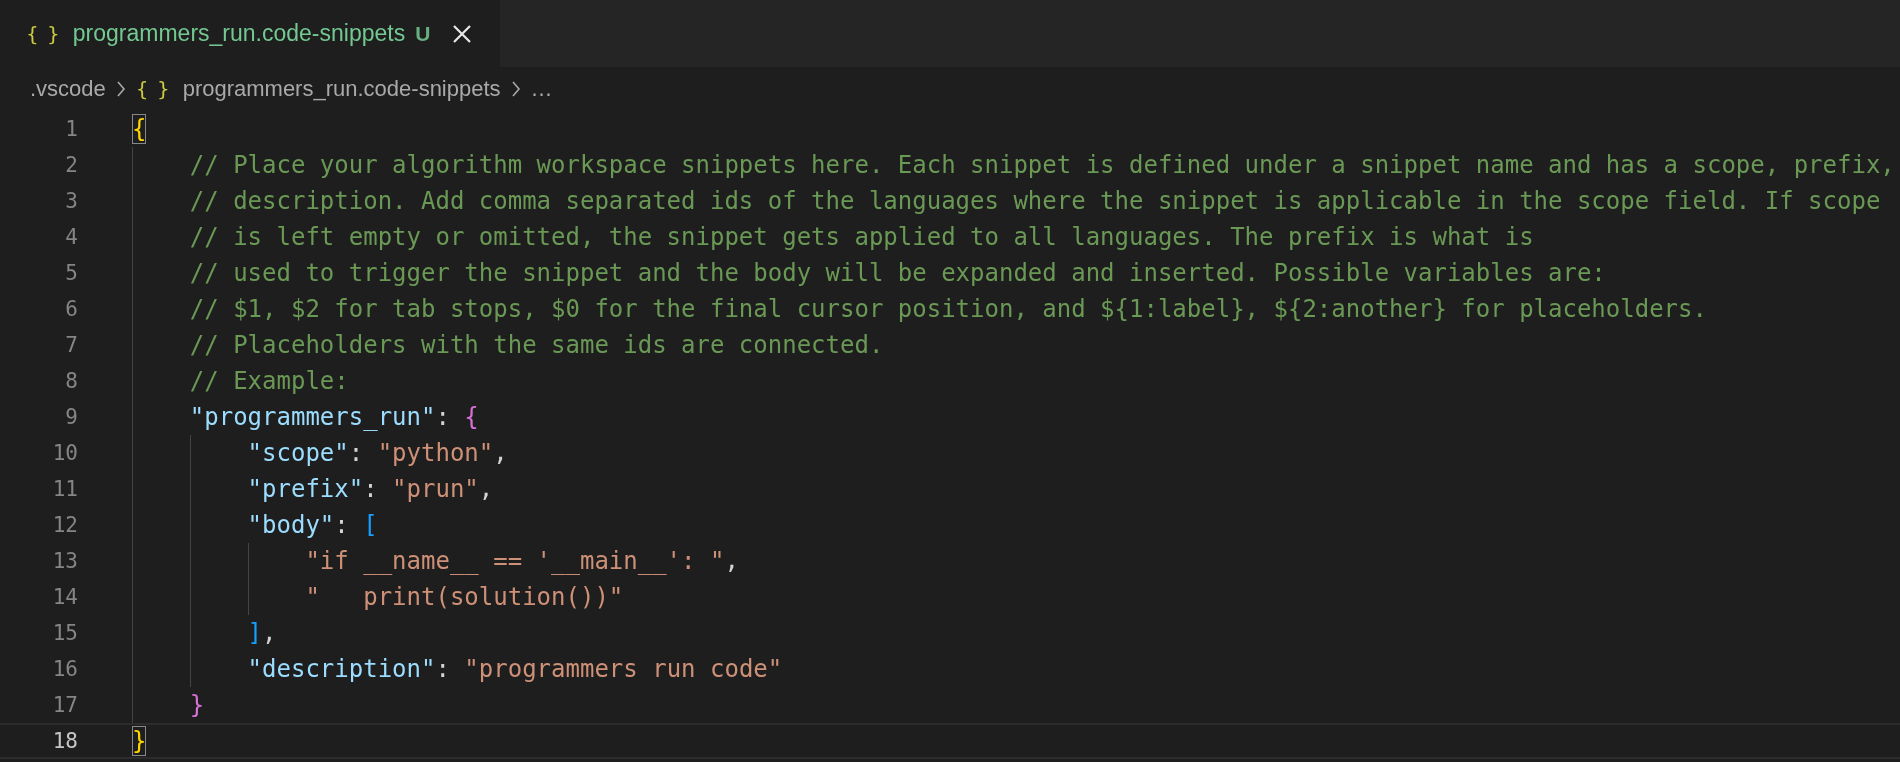  What do you see at coordinates (71, 165) in the screenshot?
I see `line-number: 2` at bounding box center [71, 165].